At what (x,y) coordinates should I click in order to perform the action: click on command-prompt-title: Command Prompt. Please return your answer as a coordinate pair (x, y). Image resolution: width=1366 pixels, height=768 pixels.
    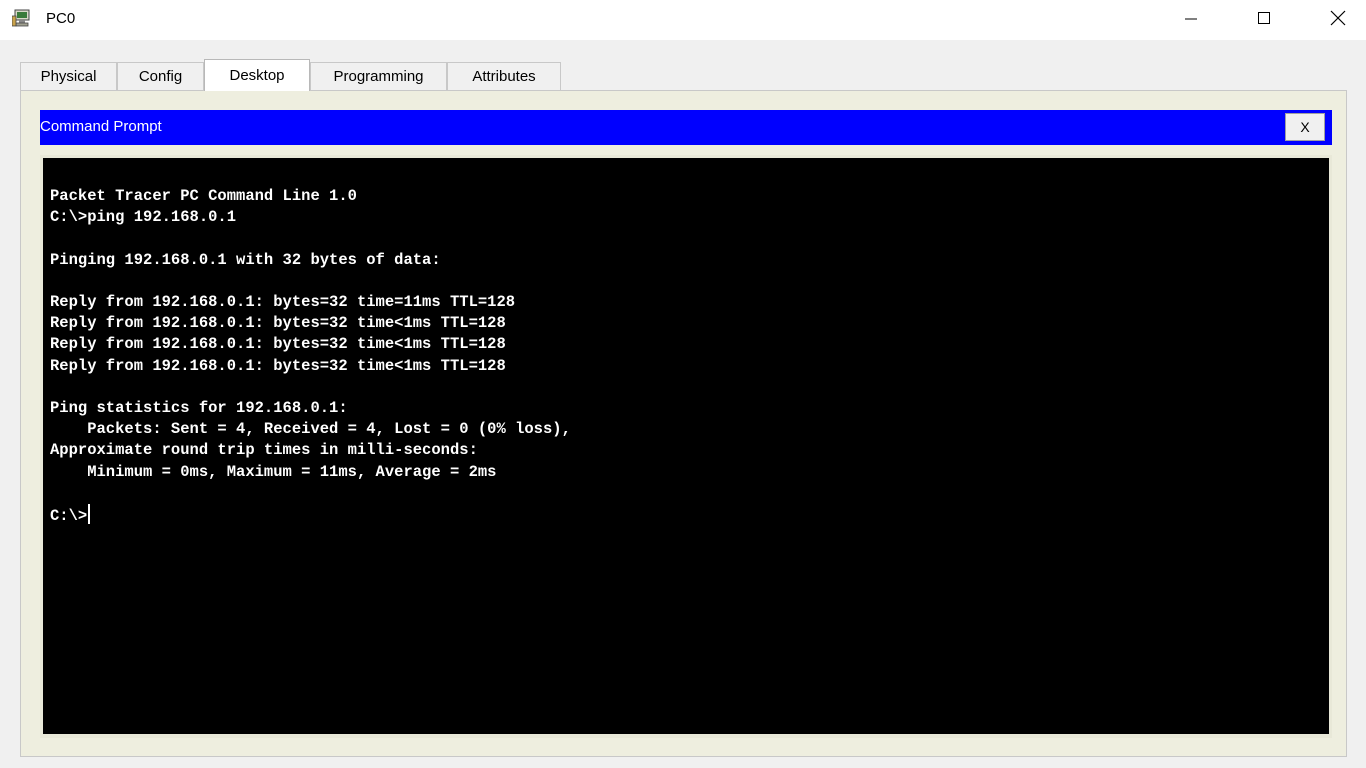
    Looking at the image, I should click on (101, 126).